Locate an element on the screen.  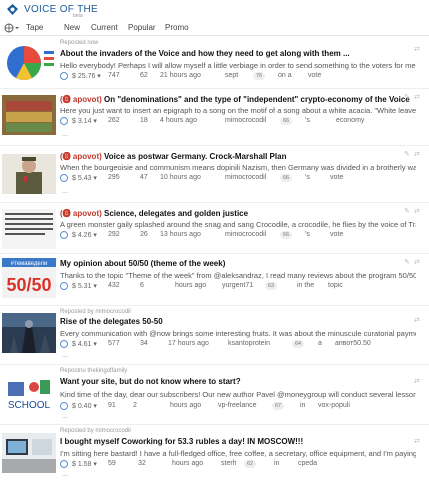
category-tag: economy is located at coordinates (350, 120).